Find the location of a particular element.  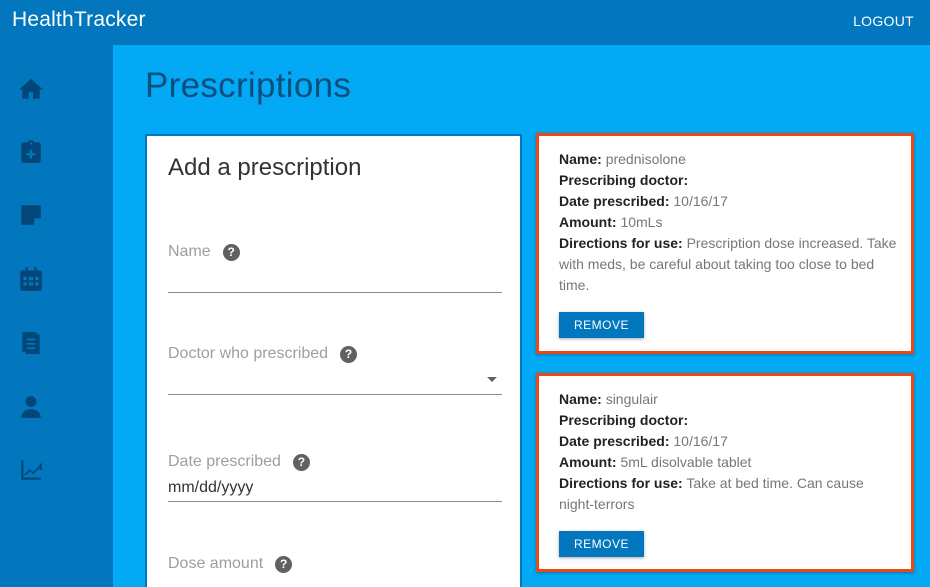

doctor-select is located at coordinates (335, 380).